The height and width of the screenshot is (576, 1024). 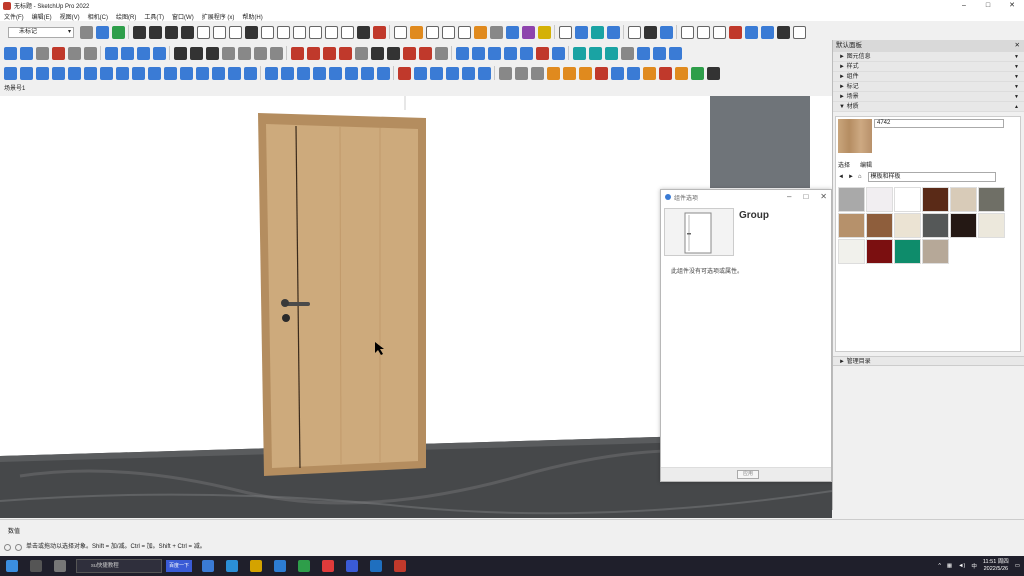 I want to click on menu-view: 视图(V), so click(x=70, y=16).